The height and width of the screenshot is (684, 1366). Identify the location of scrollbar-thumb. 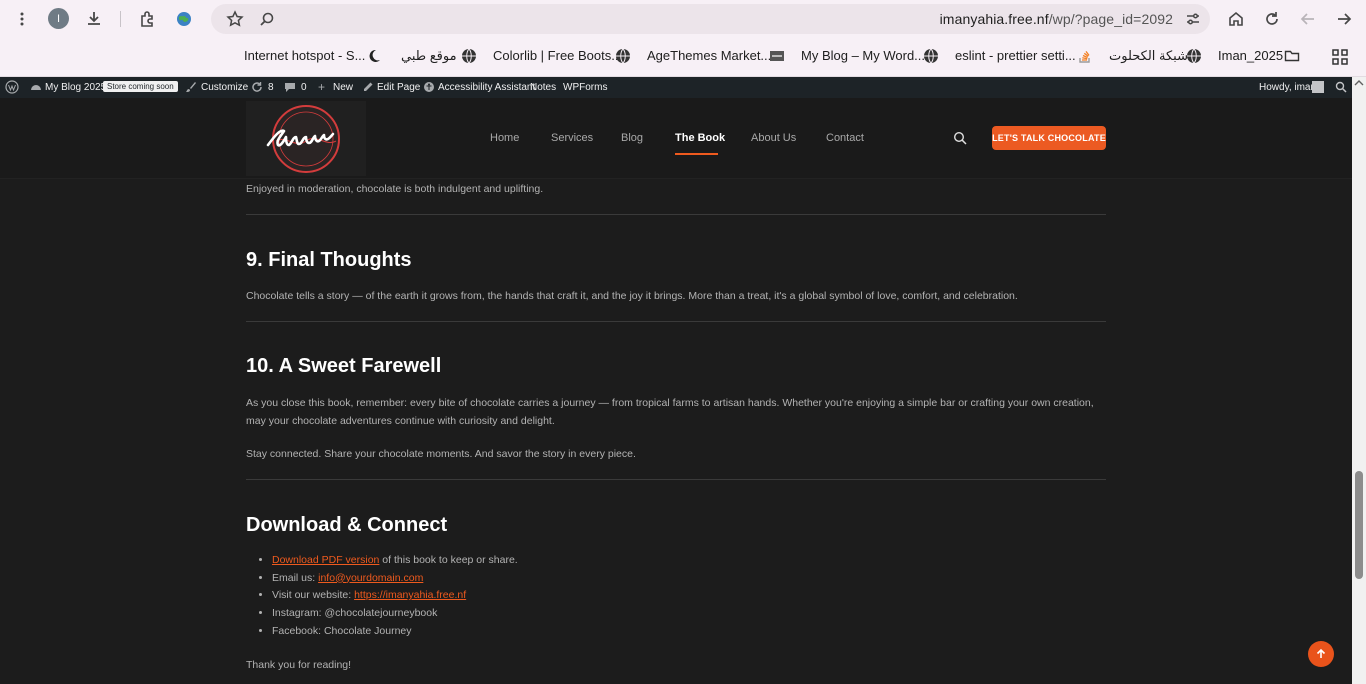
(1359, 525).